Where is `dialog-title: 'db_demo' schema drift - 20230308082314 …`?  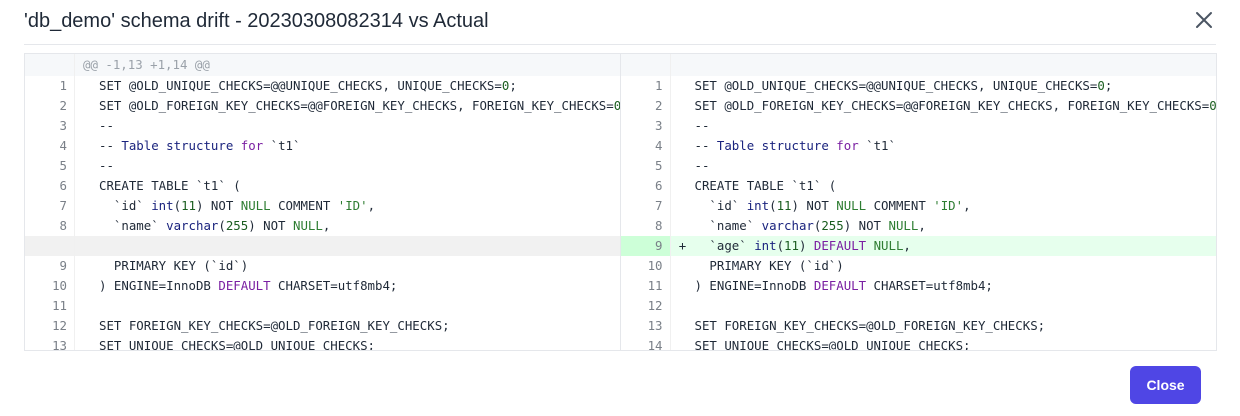
dialog-title: 'db_demo' schema drift - 20230308082314 … is located at coordinates (256, 21).